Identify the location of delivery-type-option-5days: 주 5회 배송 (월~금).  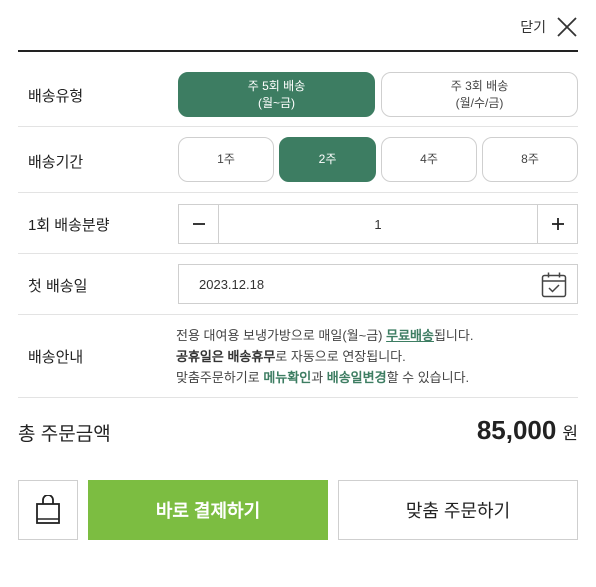
(276, 94).